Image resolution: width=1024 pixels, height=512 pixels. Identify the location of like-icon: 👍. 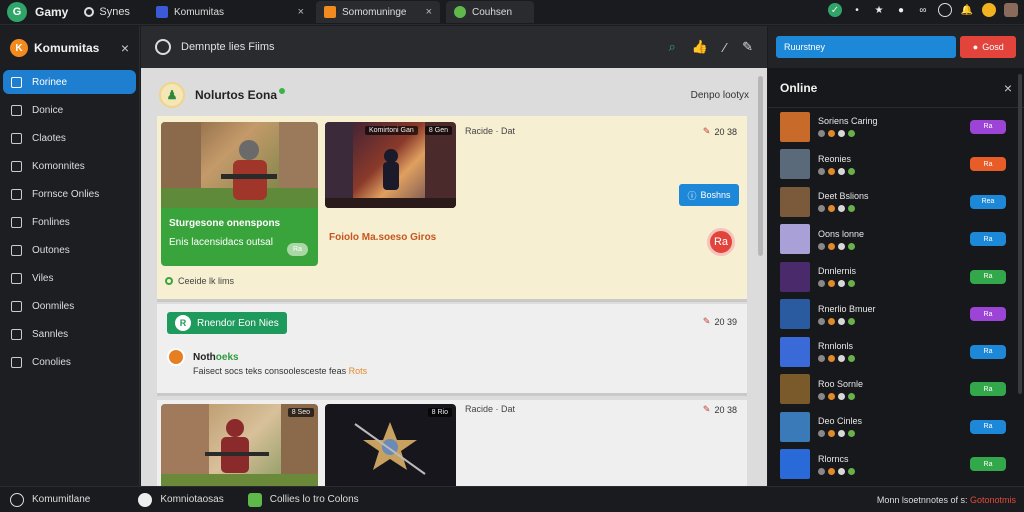
(700, 47).